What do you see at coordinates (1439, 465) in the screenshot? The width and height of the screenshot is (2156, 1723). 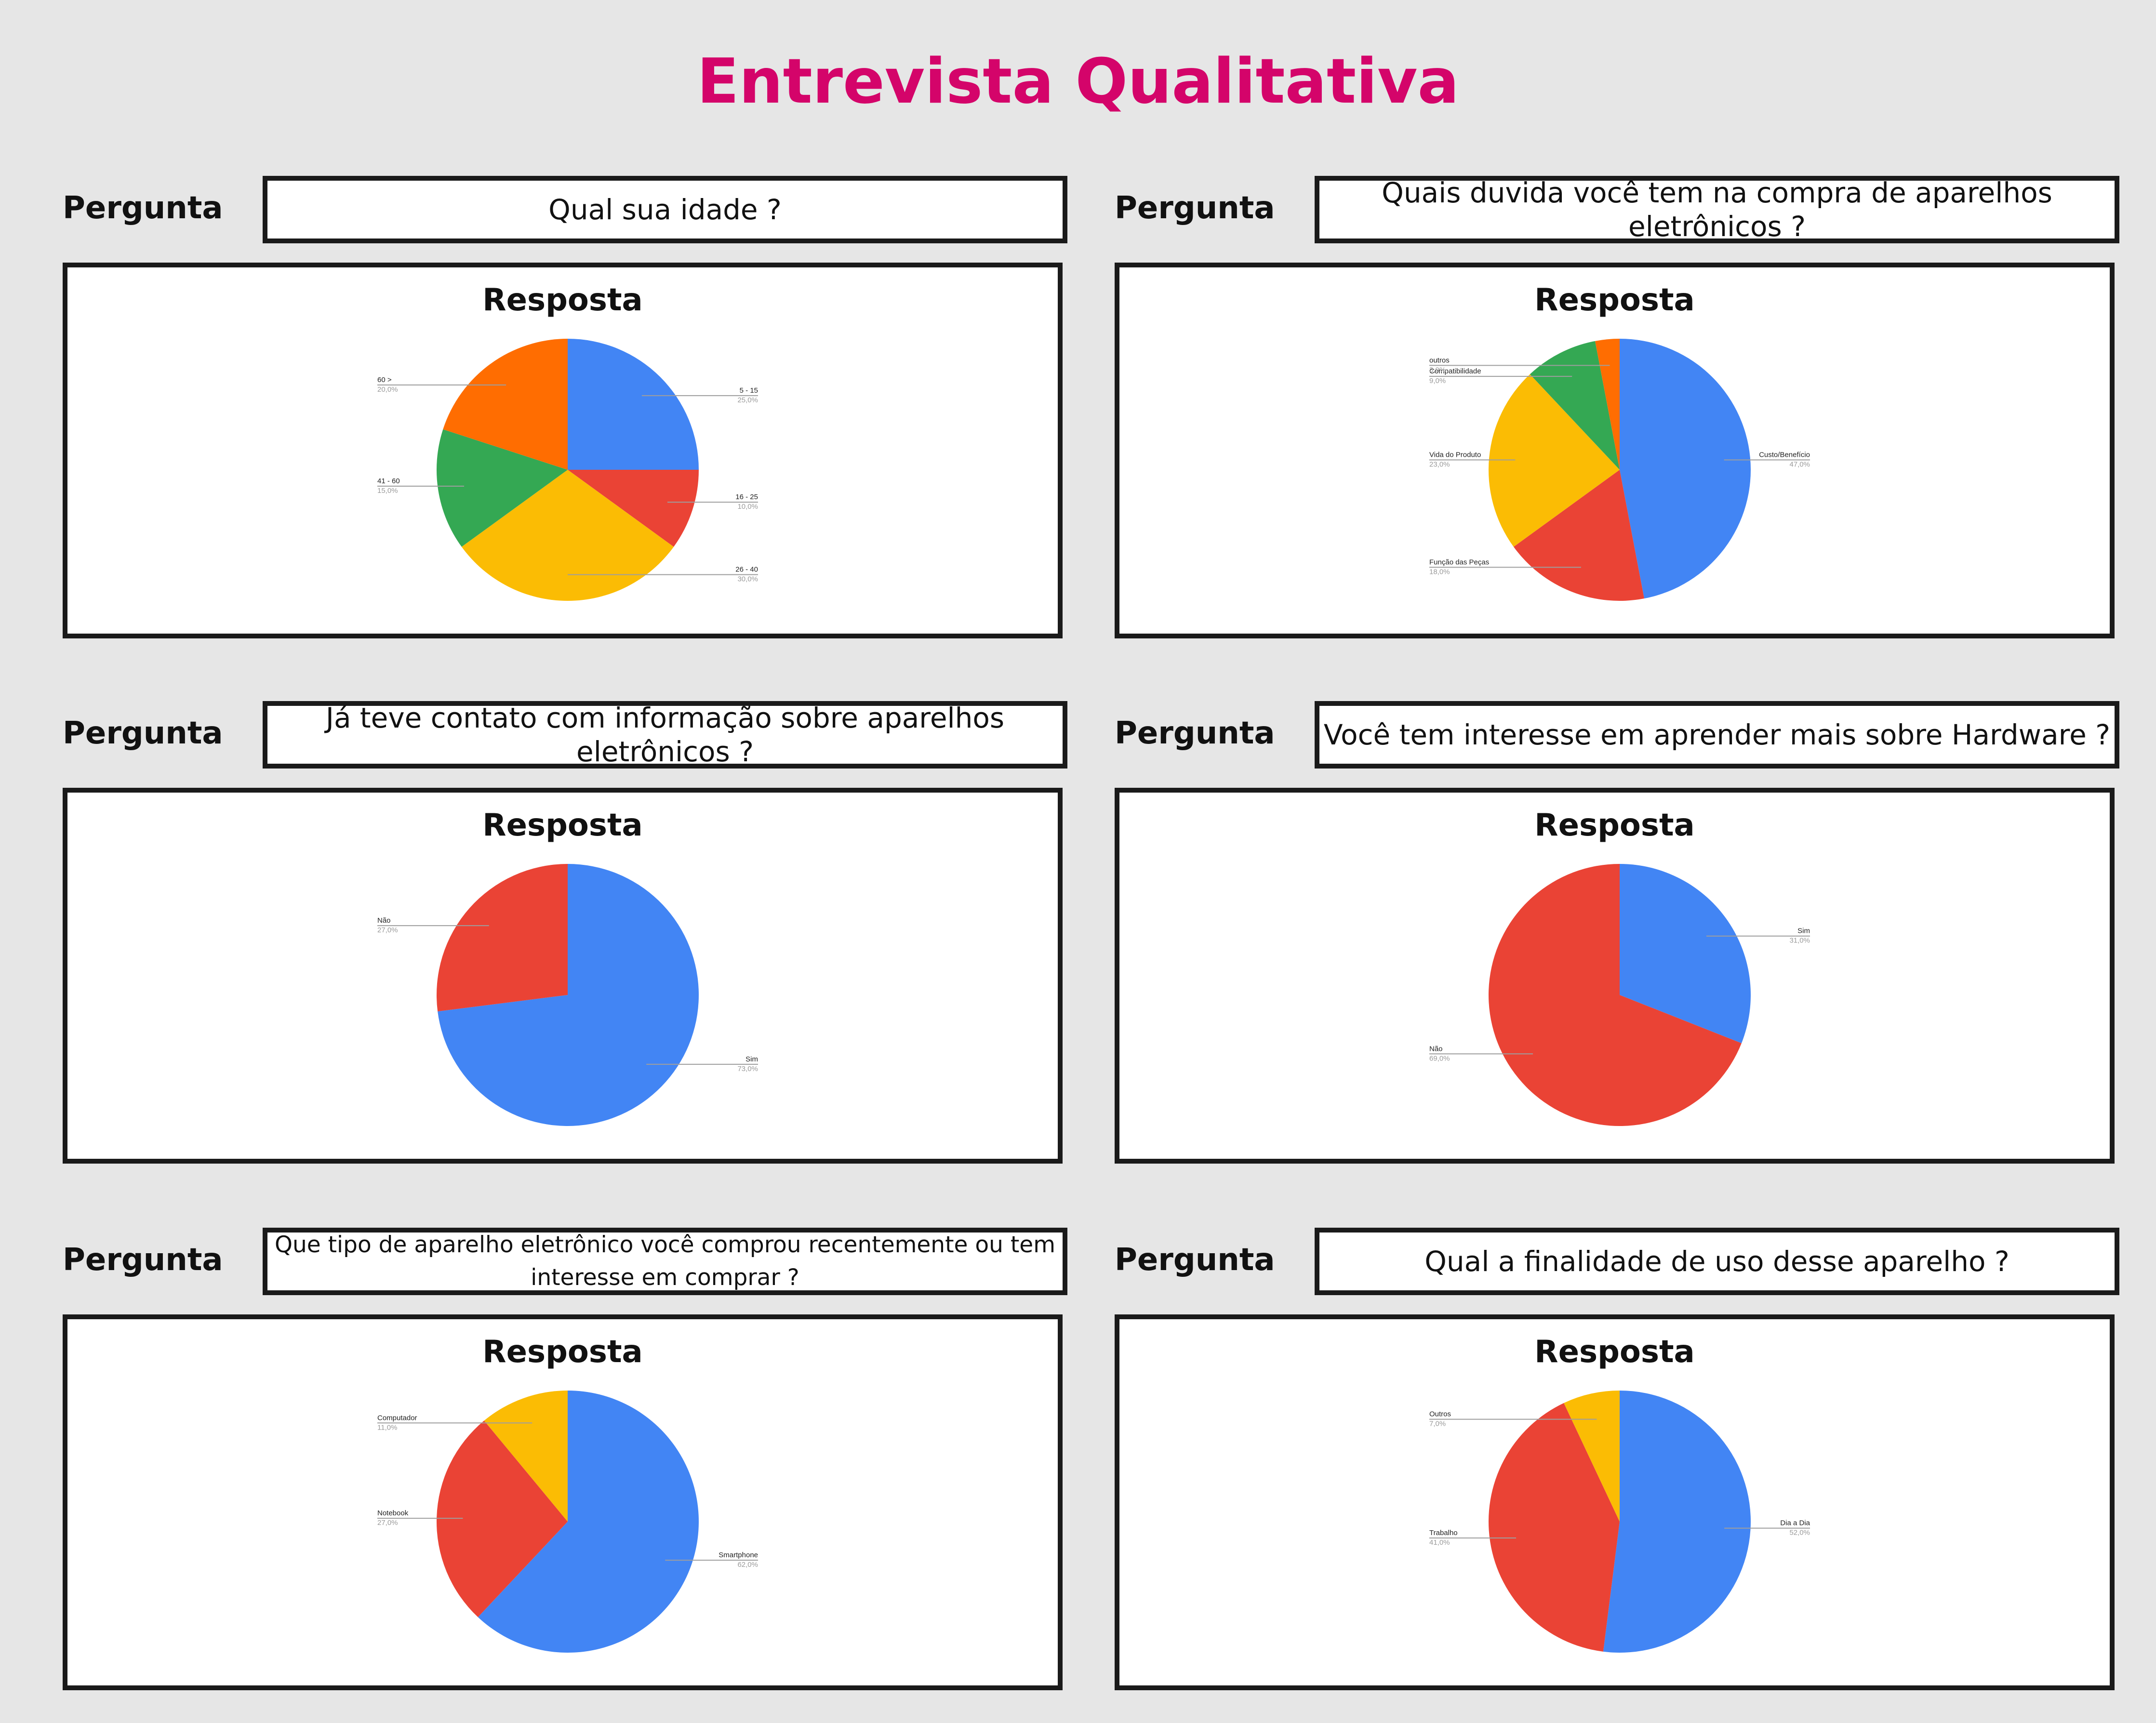 I see `slice-percent: 23,0%` at bounding box center [1439, 465].